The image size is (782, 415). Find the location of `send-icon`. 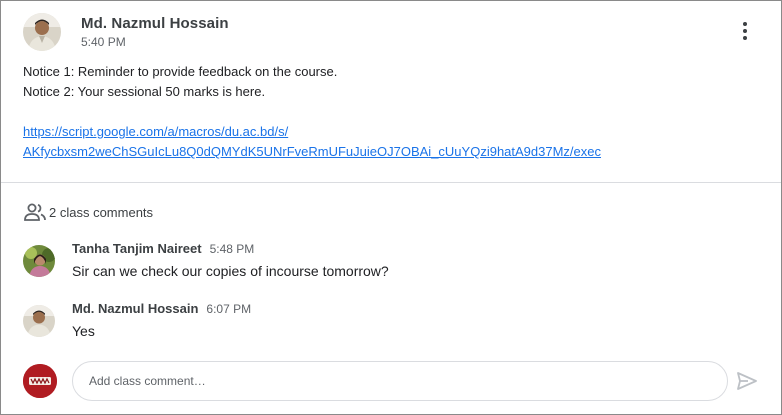

send-icon is located at coordinates (747, 381).